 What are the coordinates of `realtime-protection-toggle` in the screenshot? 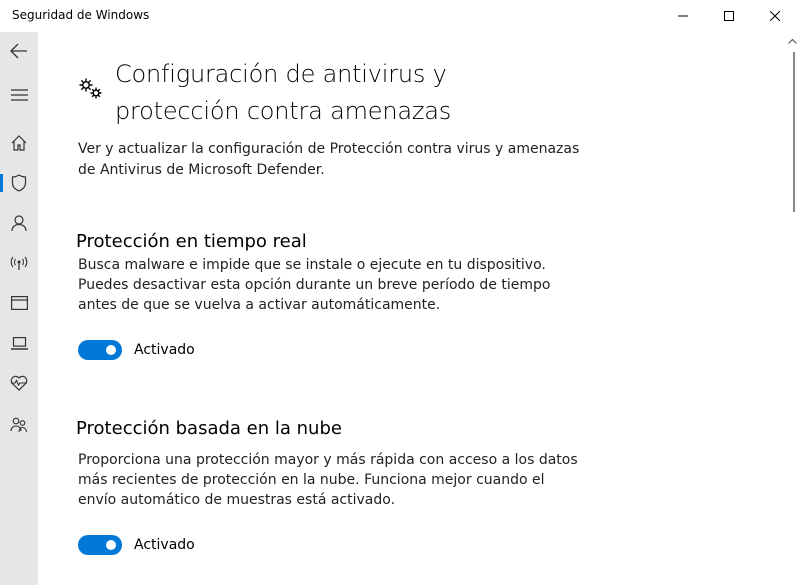 It's located at (100, 350).